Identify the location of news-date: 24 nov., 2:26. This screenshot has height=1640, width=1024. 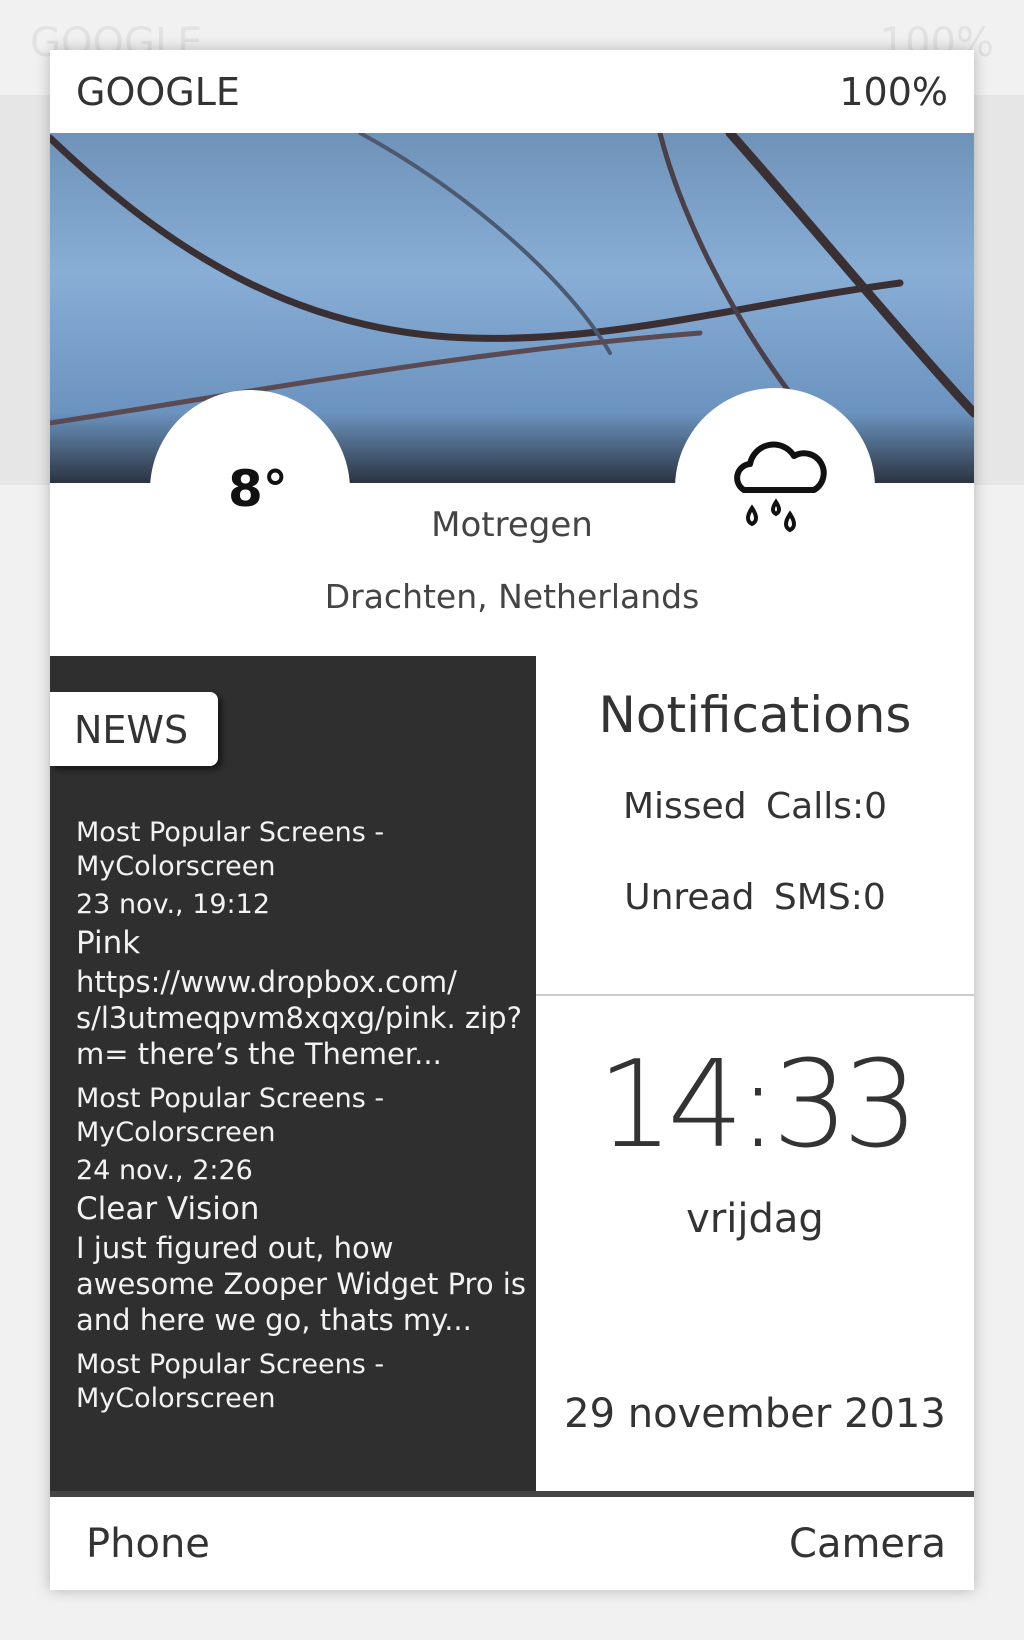
(164, 1170).